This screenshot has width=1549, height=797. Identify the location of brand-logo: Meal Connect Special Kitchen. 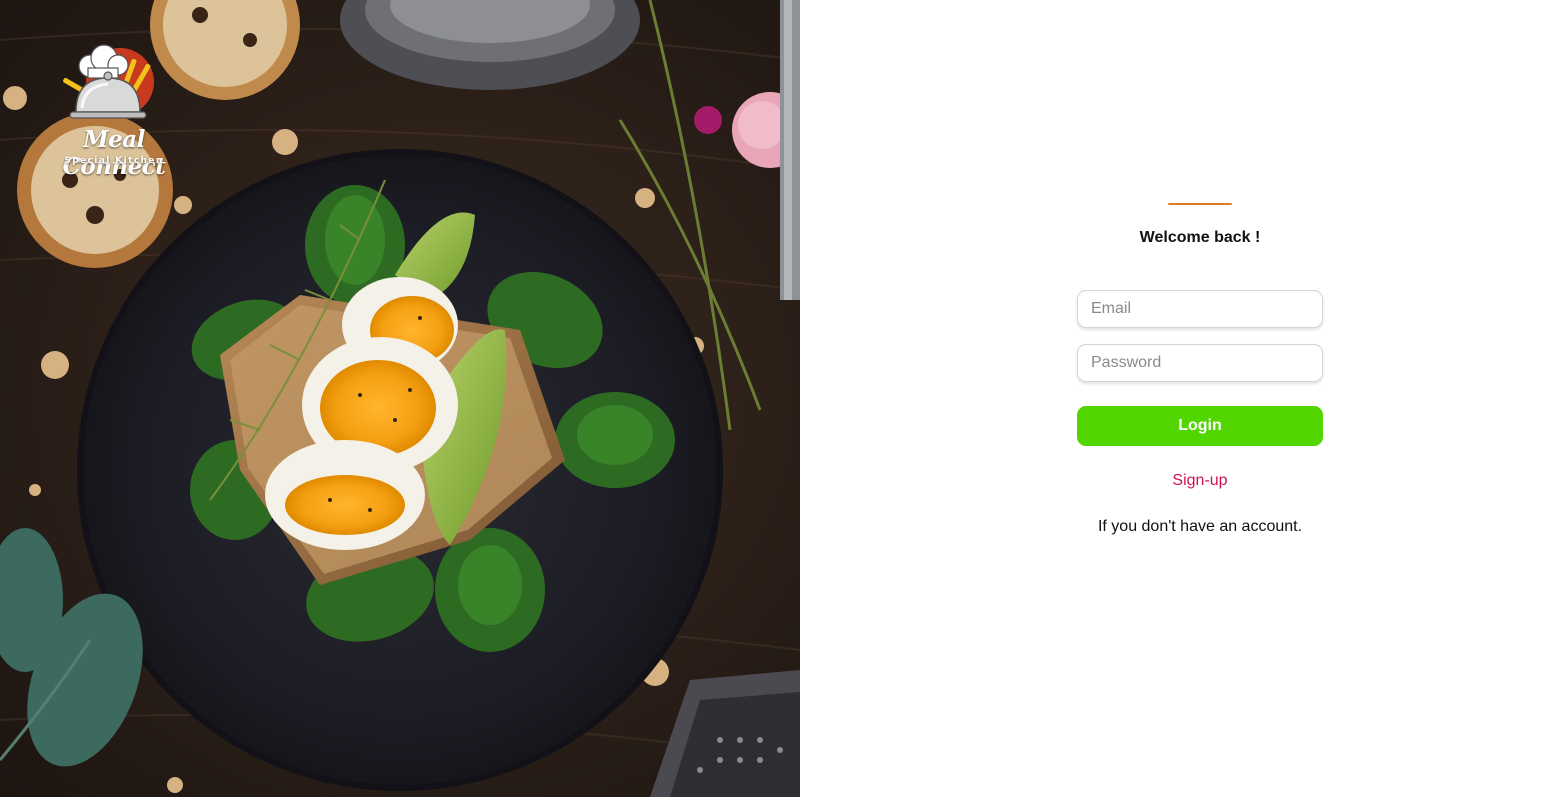
(114, 112).